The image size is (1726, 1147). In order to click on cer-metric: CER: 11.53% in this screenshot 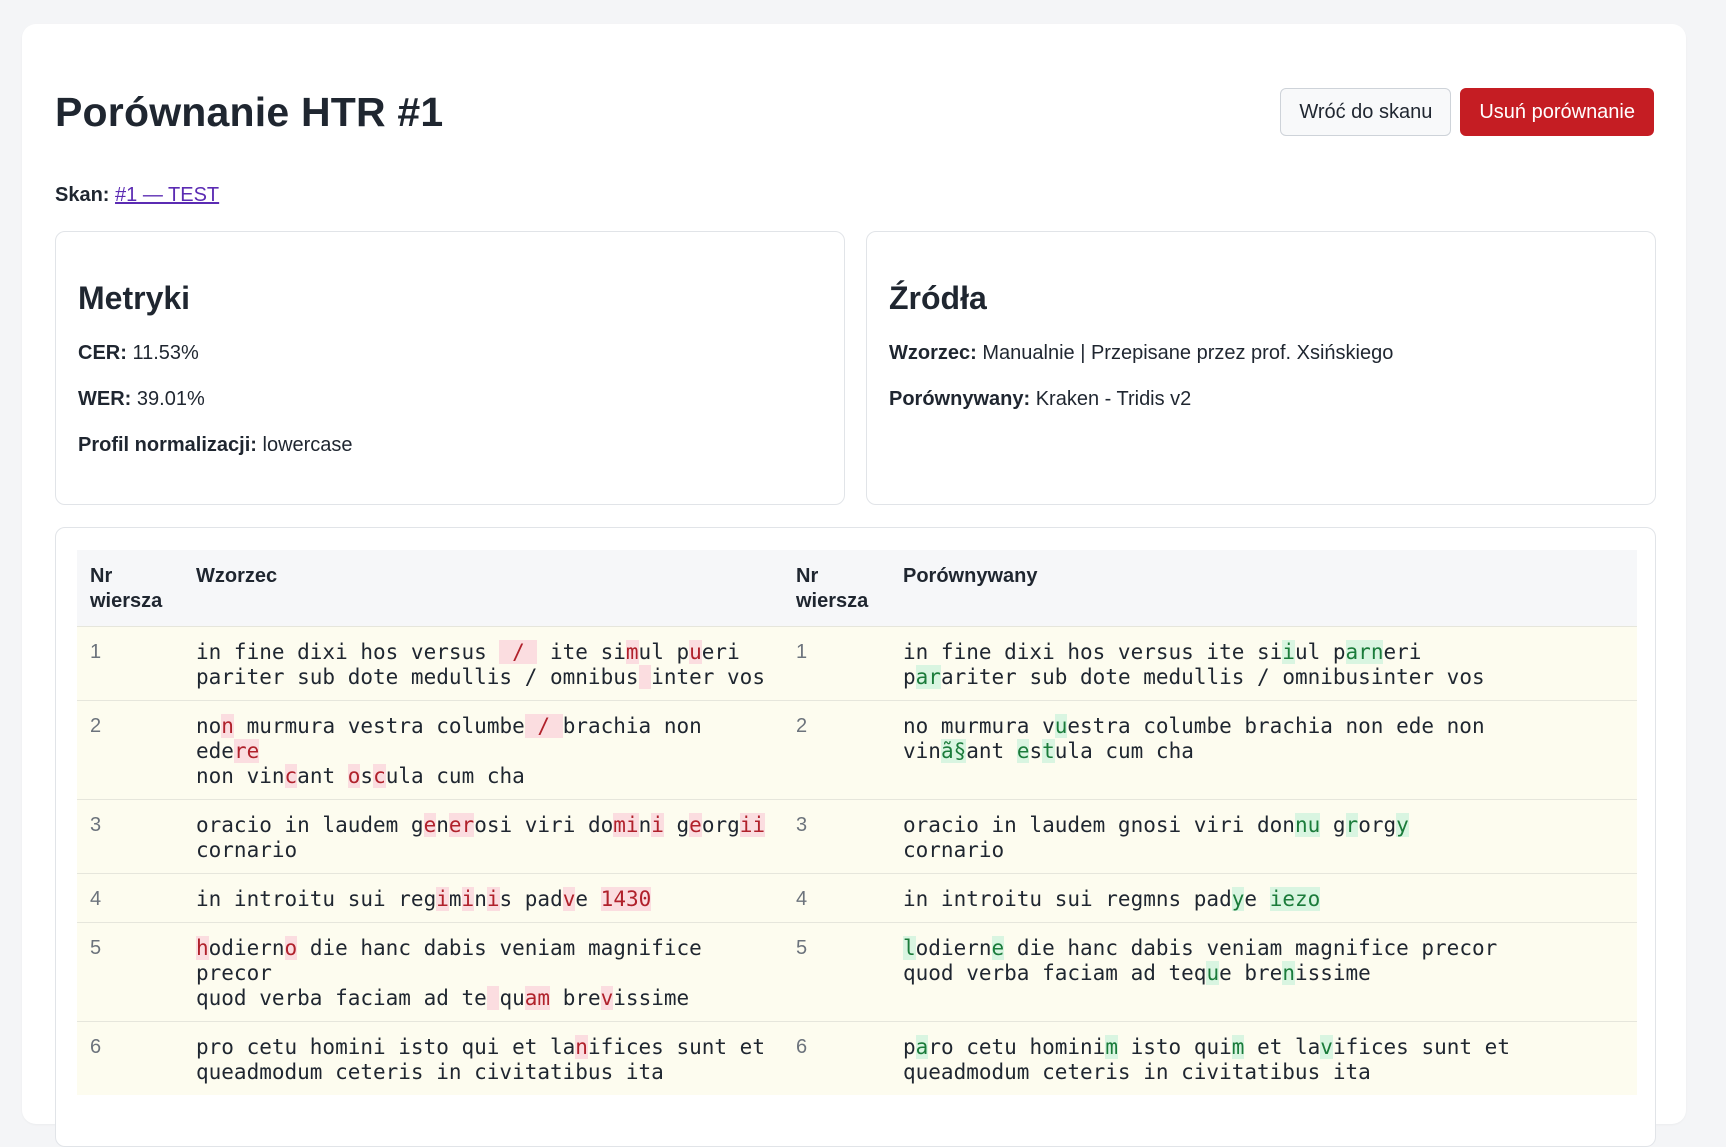, I will do `click(450, 353)`.